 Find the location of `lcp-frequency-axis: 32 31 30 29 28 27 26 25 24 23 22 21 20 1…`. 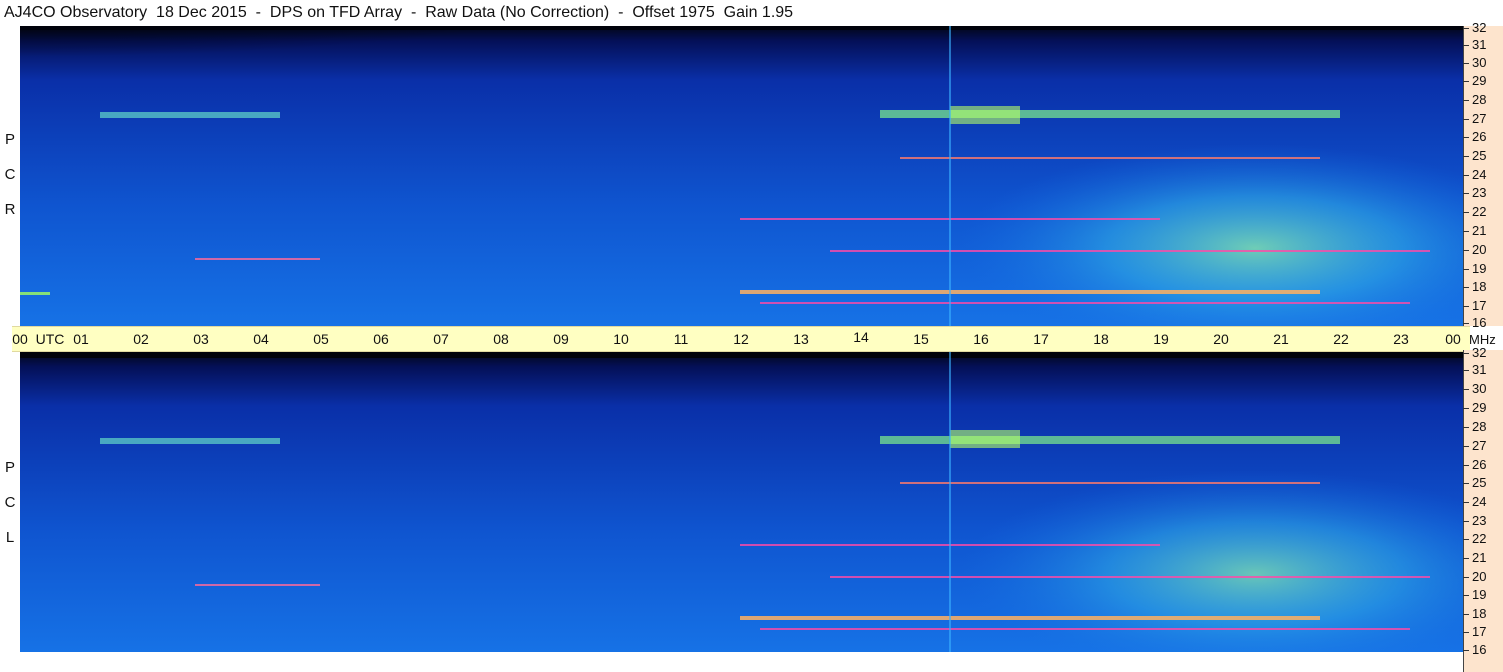

lcp-frequency-axis: 32 31 30 29 28 27 26 25 24 23 22 21 20 1… is located at coordinates (1483, 509).